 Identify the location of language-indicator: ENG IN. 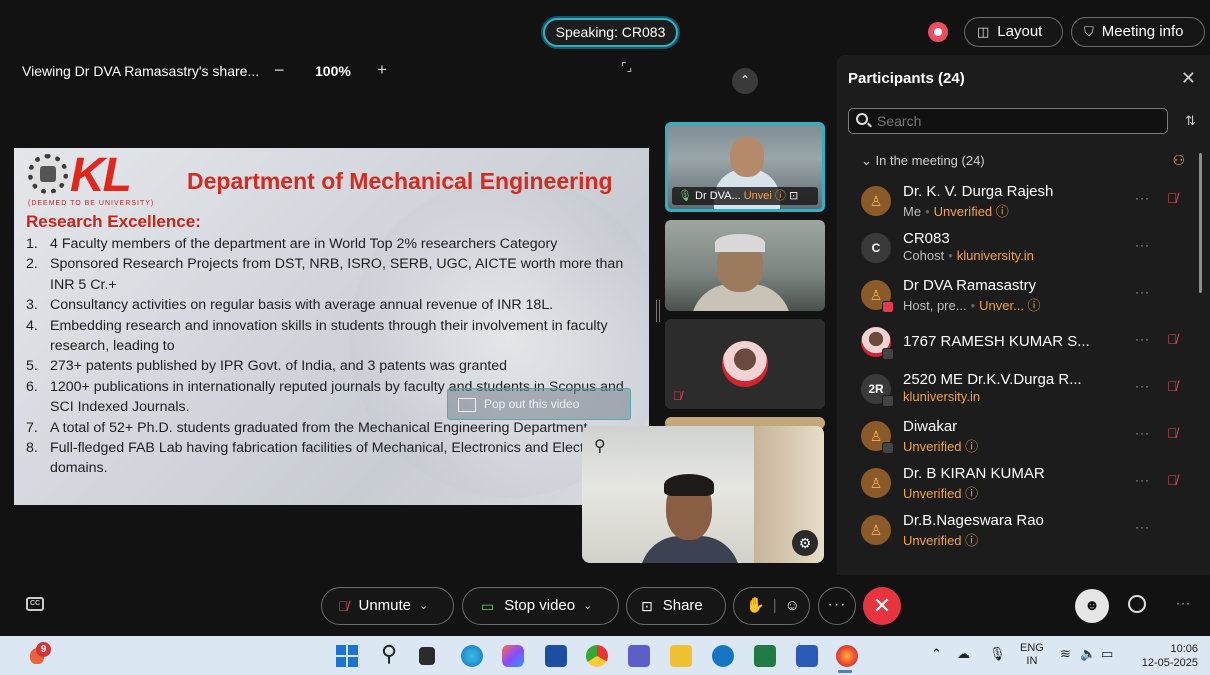
(1032, 655).